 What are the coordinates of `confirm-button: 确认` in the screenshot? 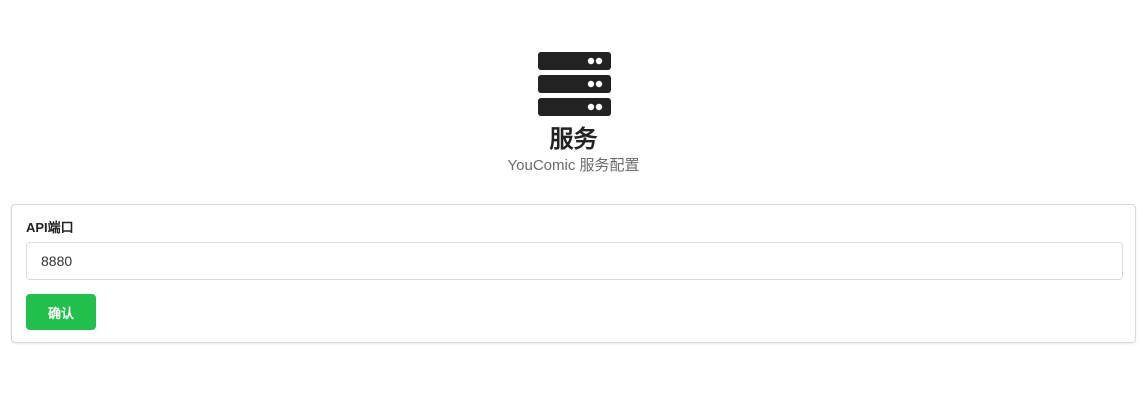 It's located at (61, 312).